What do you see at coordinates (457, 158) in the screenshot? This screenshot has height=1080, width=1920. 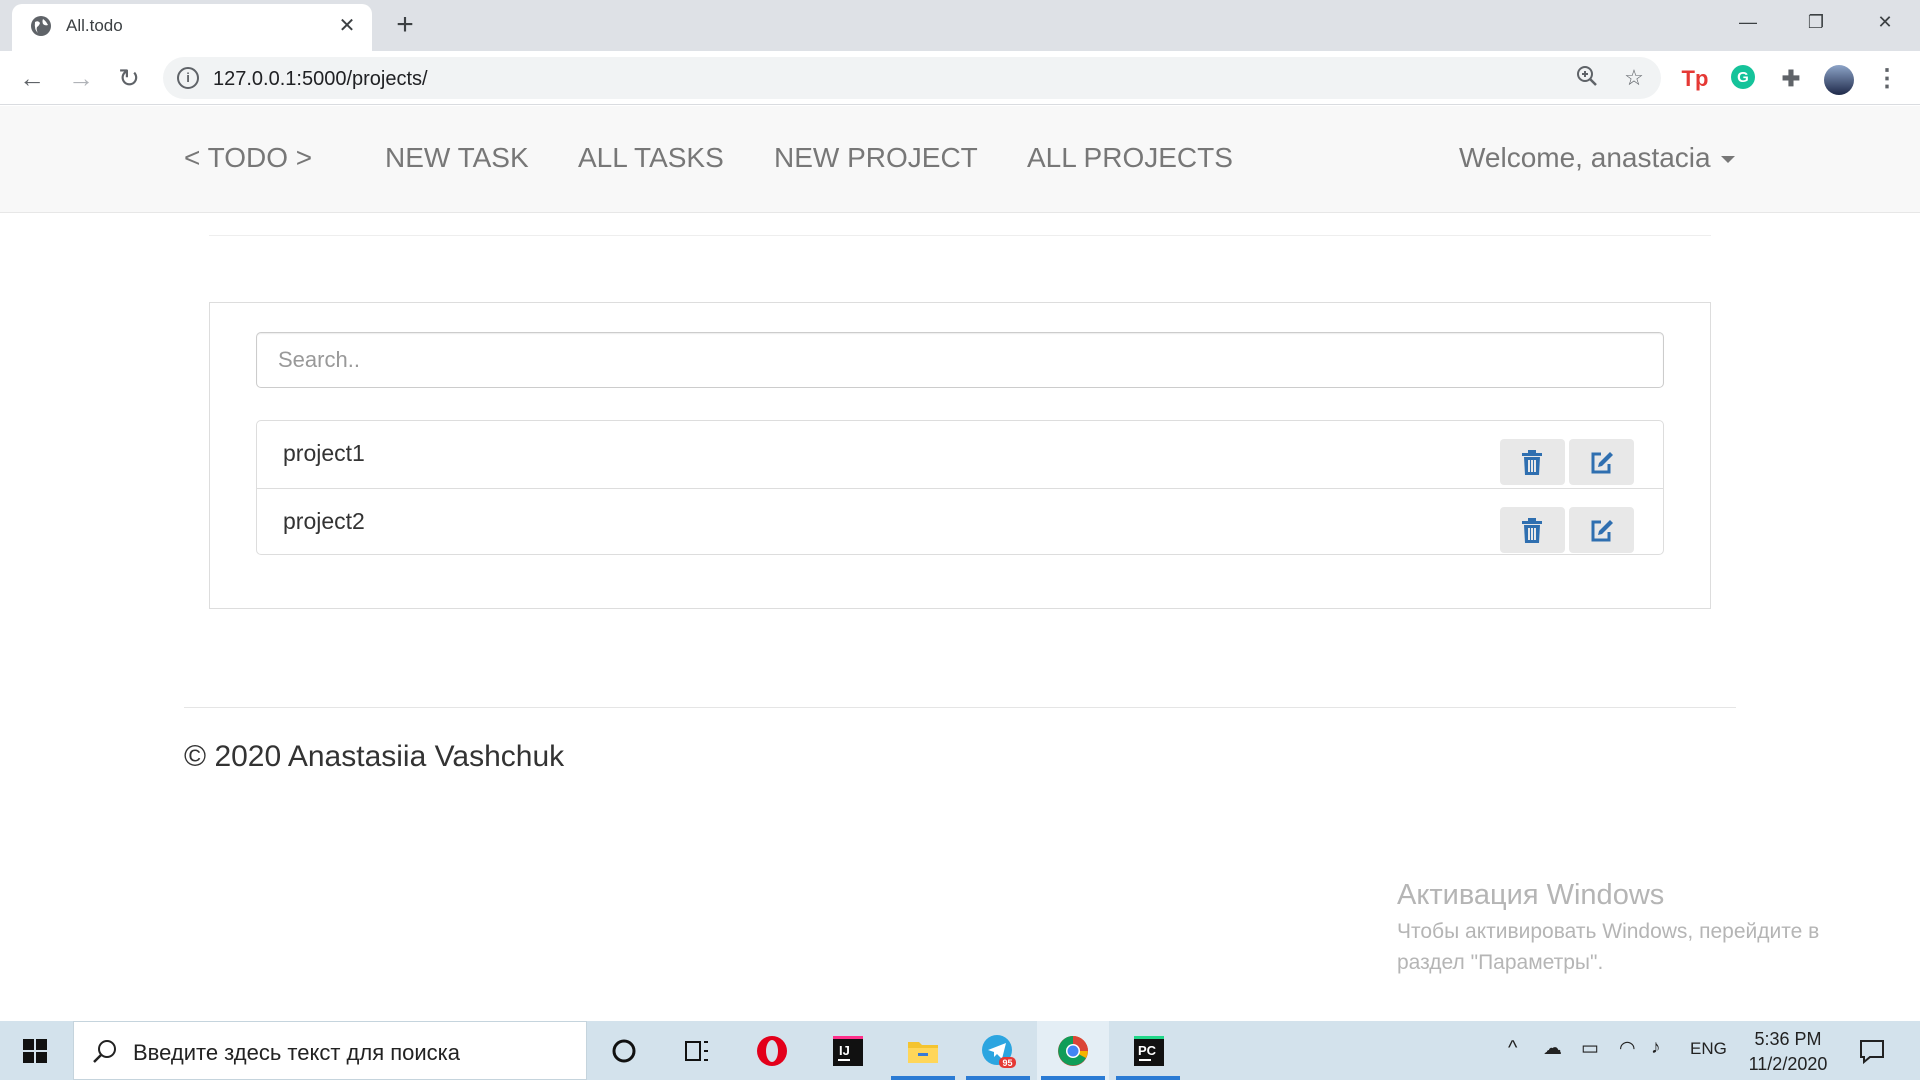 I see `nav-new-task: NEW TASK` at bounding box center [457, 158].